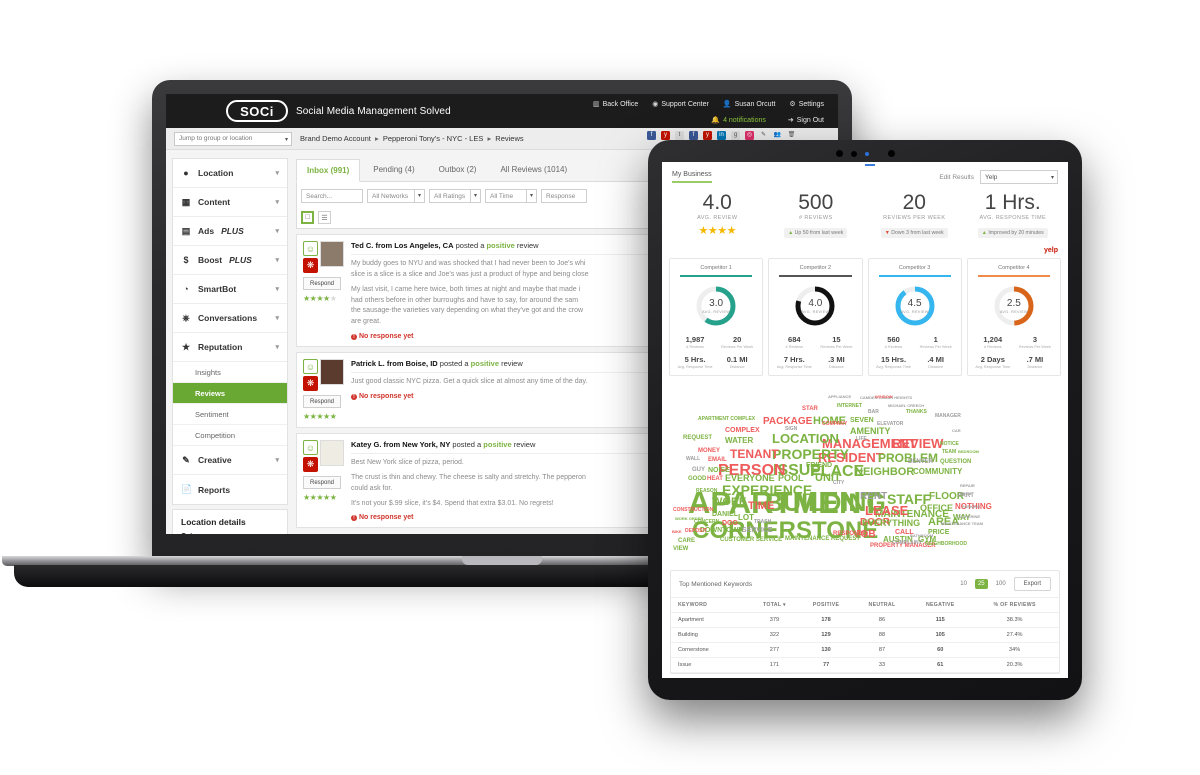 The height and width of the screenshot is (775, 1200). Describe the element at coordinates (1014, 605) in the screenshot. I see `col-pct: % OF REVIEWS` at that location.